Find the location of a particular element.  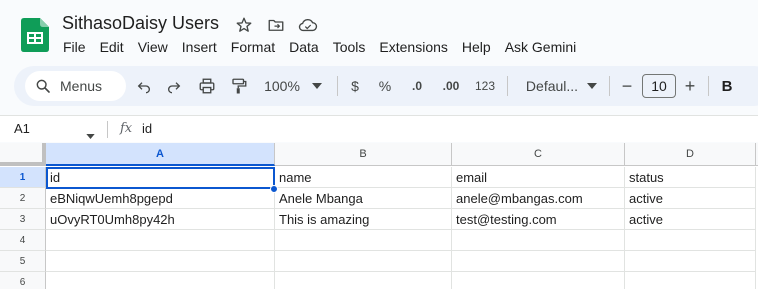

fx-icon: fx is located at coordinates (126, 128).